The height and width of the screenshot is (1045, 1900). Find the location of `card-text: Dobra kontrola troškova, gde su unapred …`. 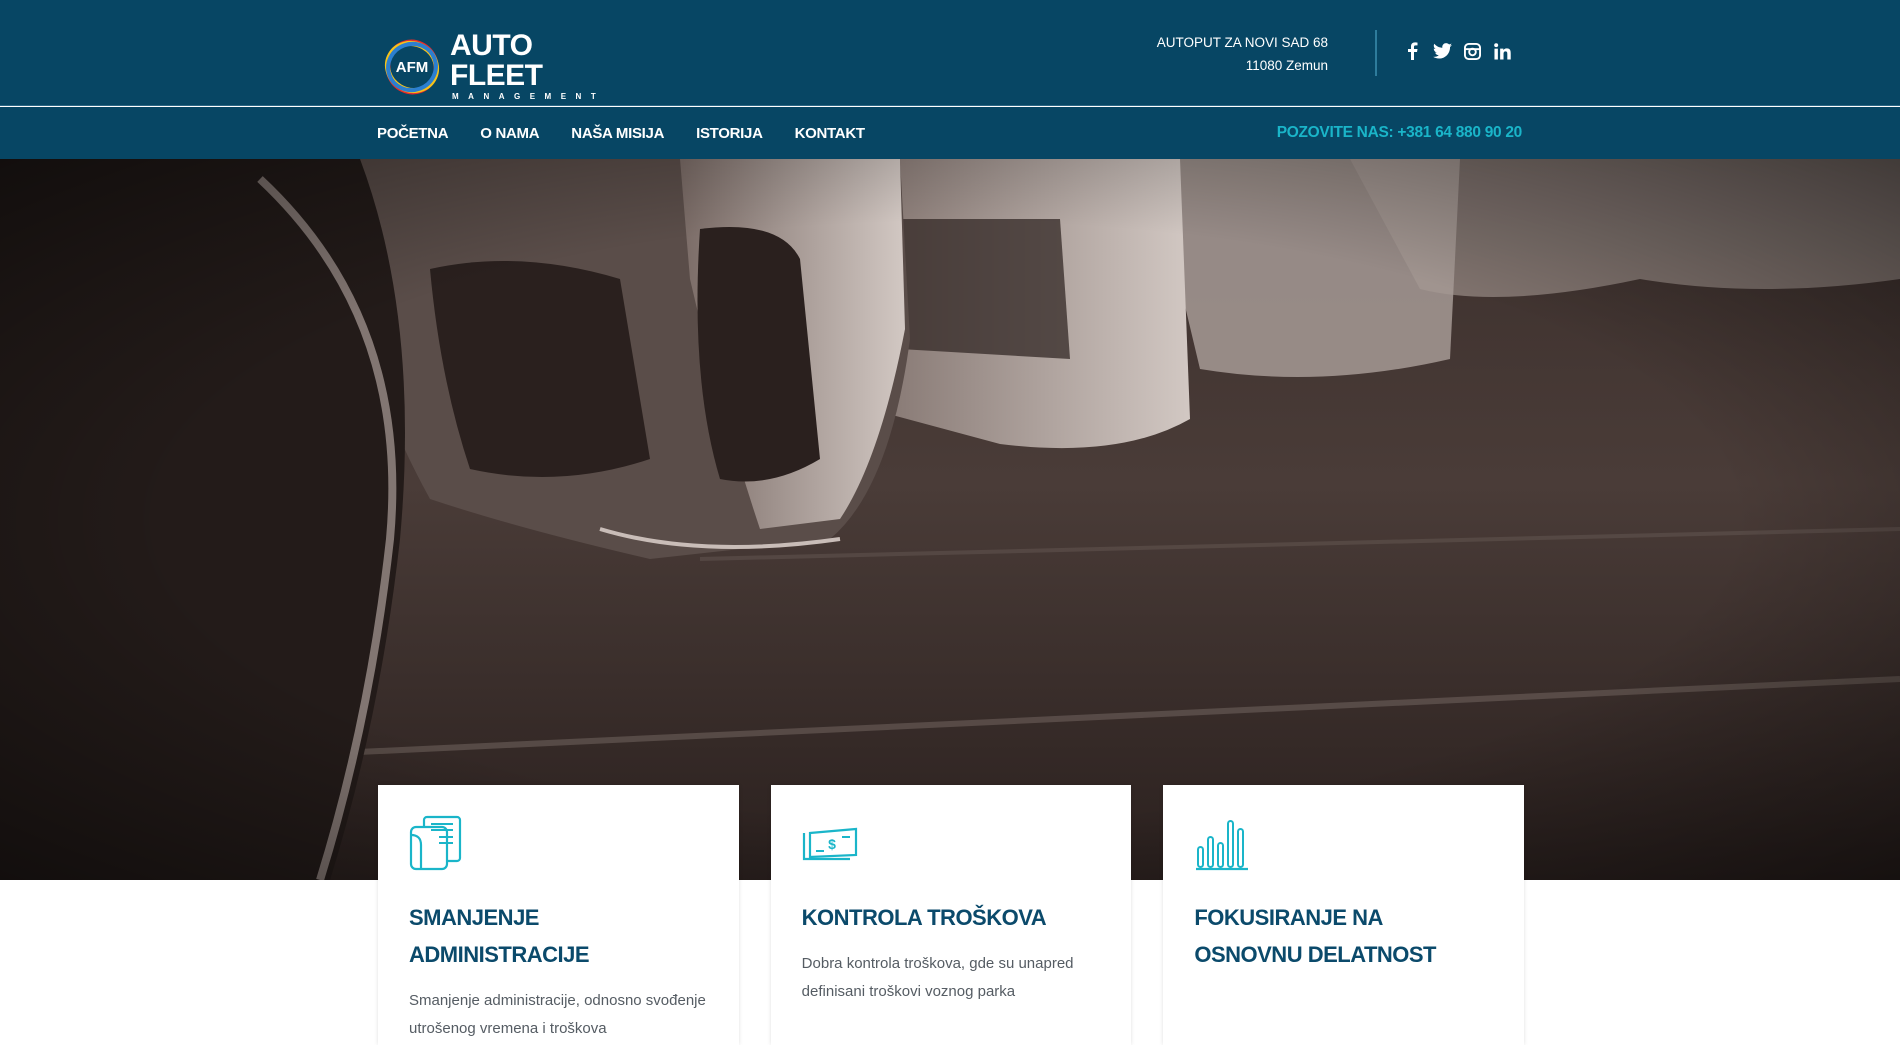

card-text: Dobra kontrola troškova, gde su unapred … is located at coordinates (937, 977).